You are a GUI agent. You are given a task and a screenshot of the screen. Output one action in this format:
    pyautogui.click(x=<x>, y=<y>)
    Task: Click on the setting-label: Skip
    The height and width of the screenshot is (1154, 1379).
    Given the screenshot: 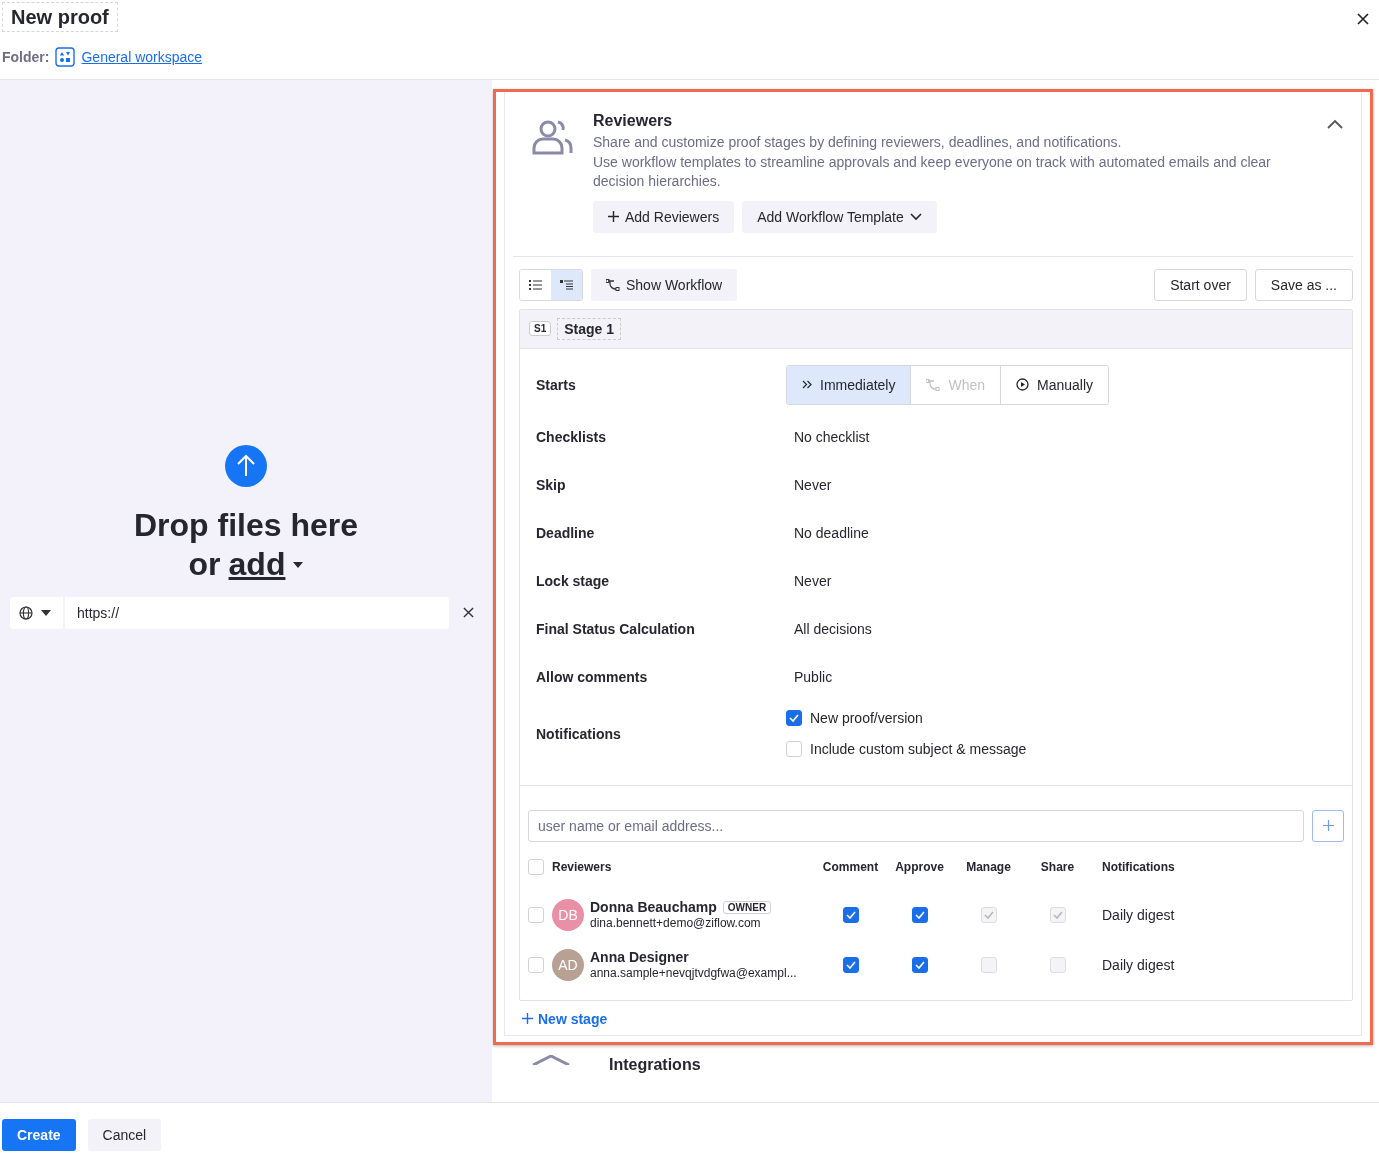 What is the action you would take?
    pyautogui.click(x=551, y=484)
    